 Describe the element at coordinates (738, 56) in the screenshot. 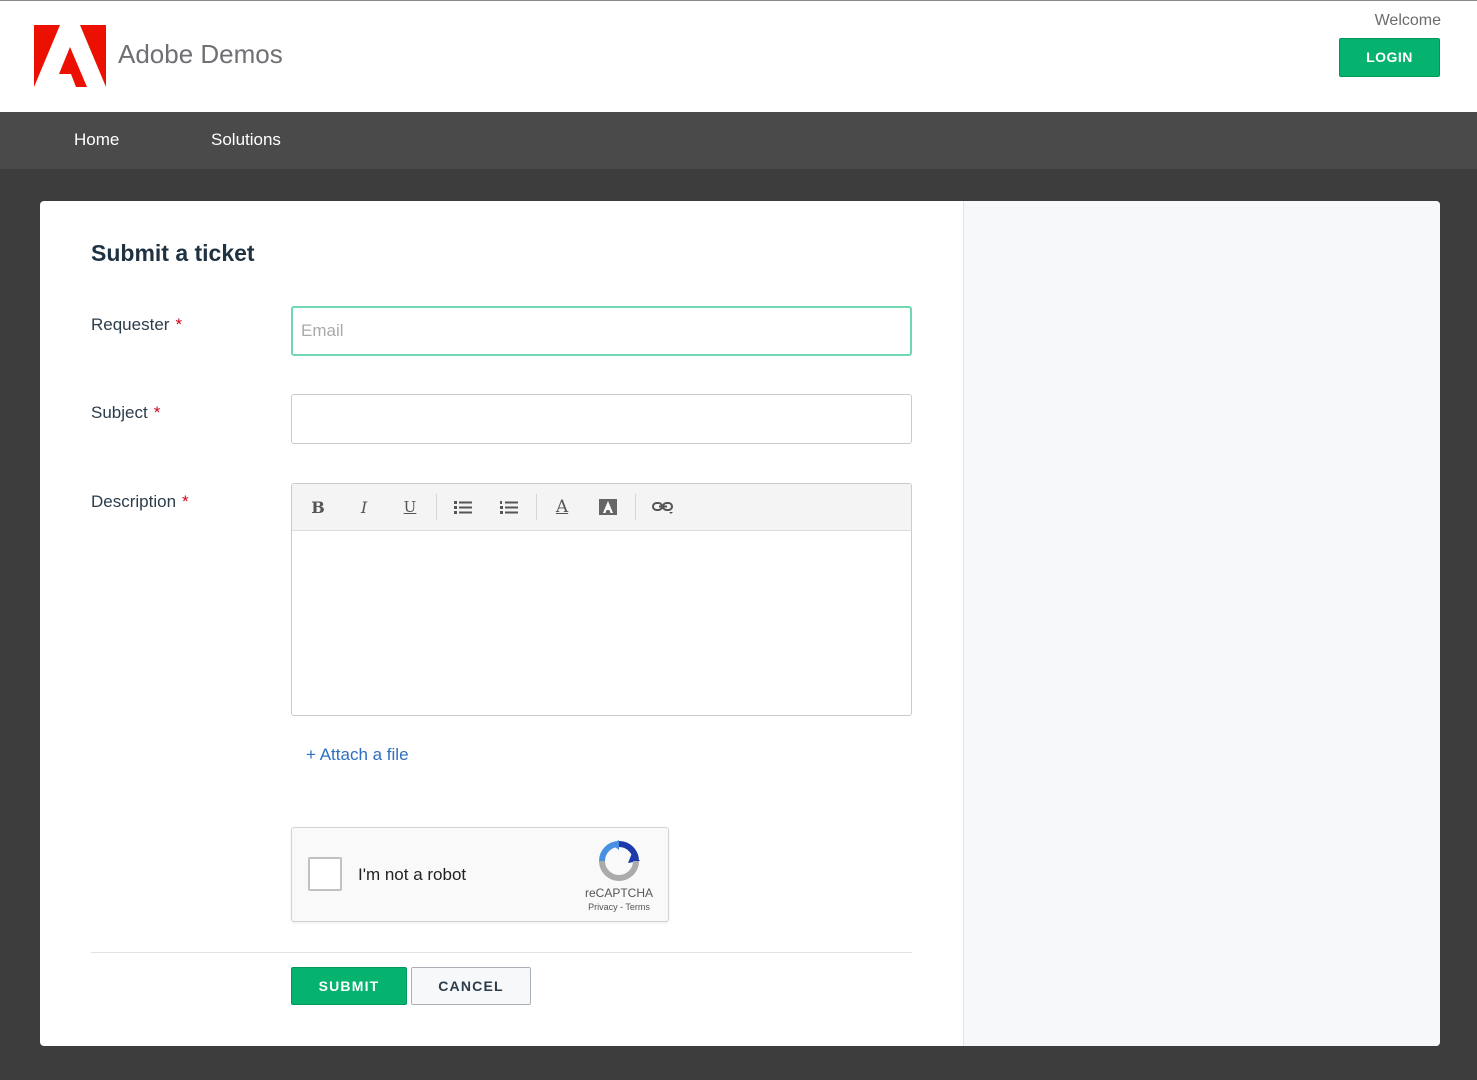

I see `site-header: Adobe Demos Welcome LOGIN` at that location.